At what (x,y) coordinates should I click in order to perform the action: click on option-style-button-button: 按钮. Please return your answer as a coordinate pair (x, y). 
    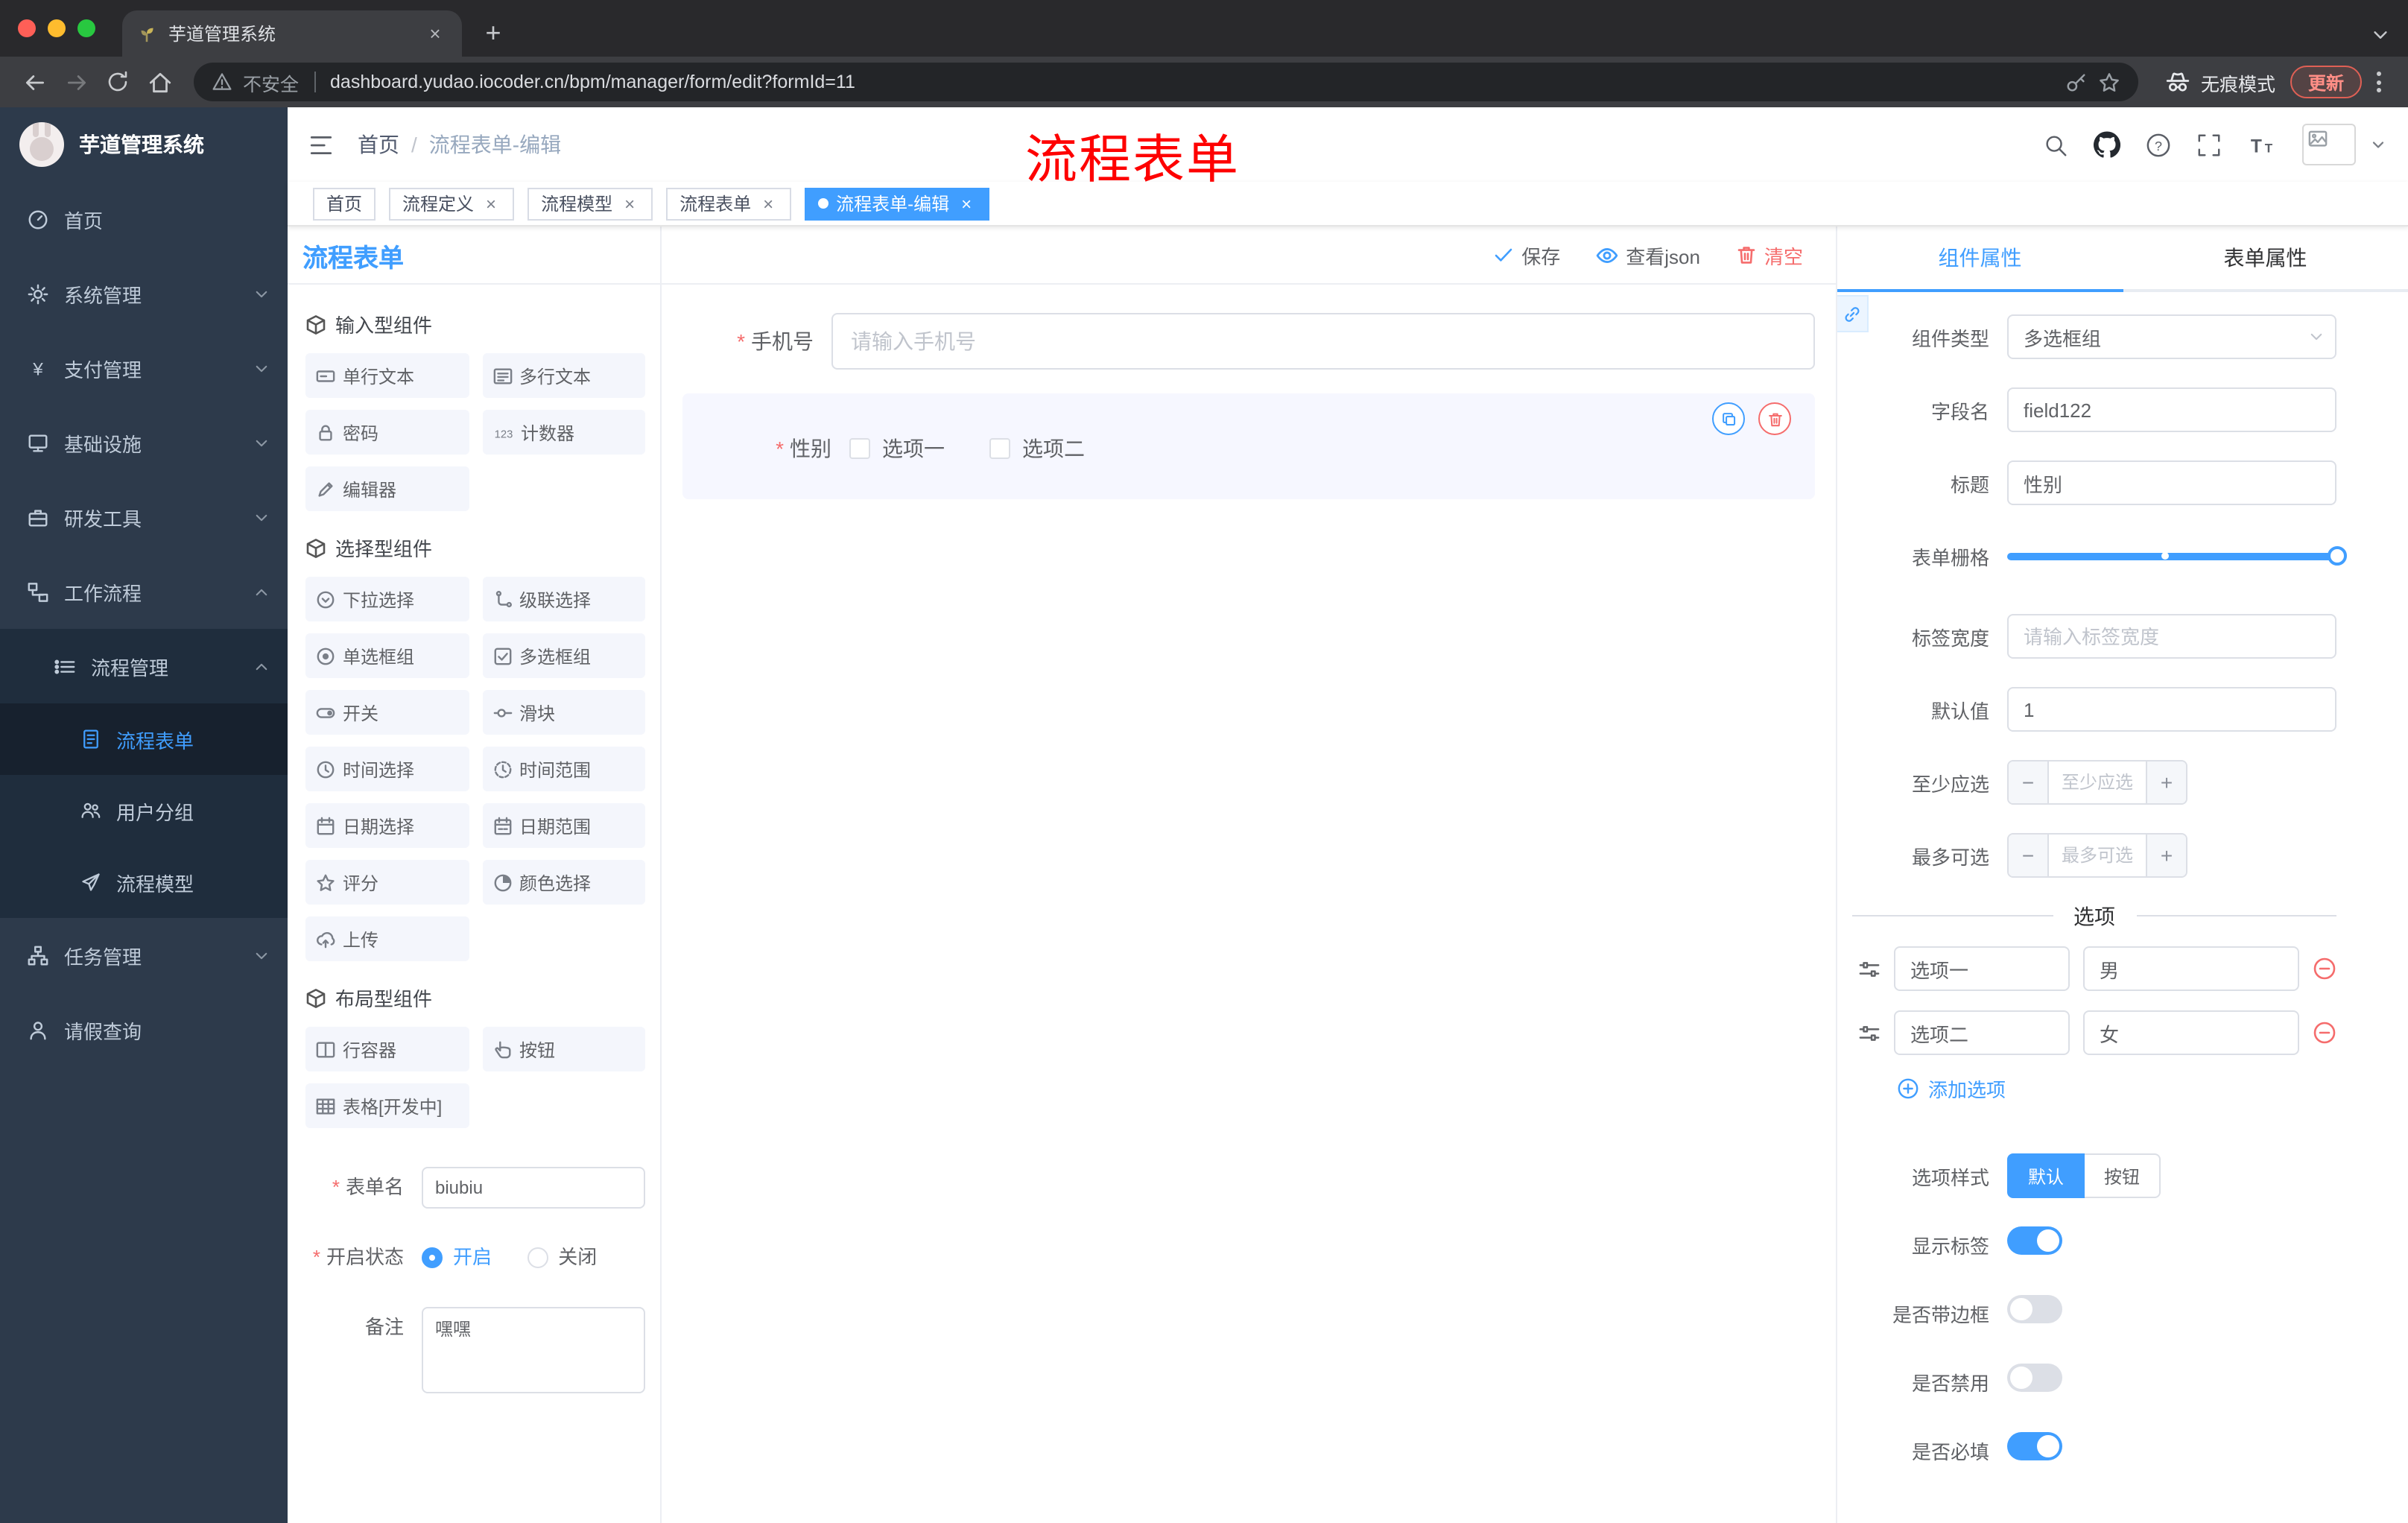
    Looking at the image, I should click on (2123, 1176).